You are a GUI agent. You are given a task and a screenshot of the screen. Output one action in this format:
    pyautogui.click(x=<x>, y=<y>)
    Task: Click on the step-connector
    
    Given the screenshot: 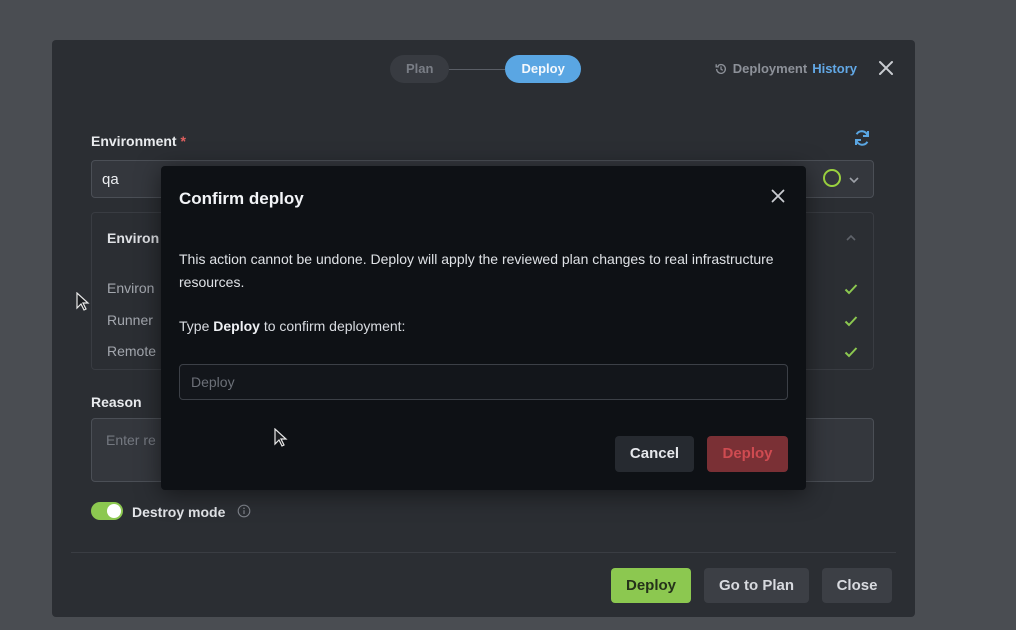 What is the action you would take?
    pyautogui.click(x=477, y=69)
    